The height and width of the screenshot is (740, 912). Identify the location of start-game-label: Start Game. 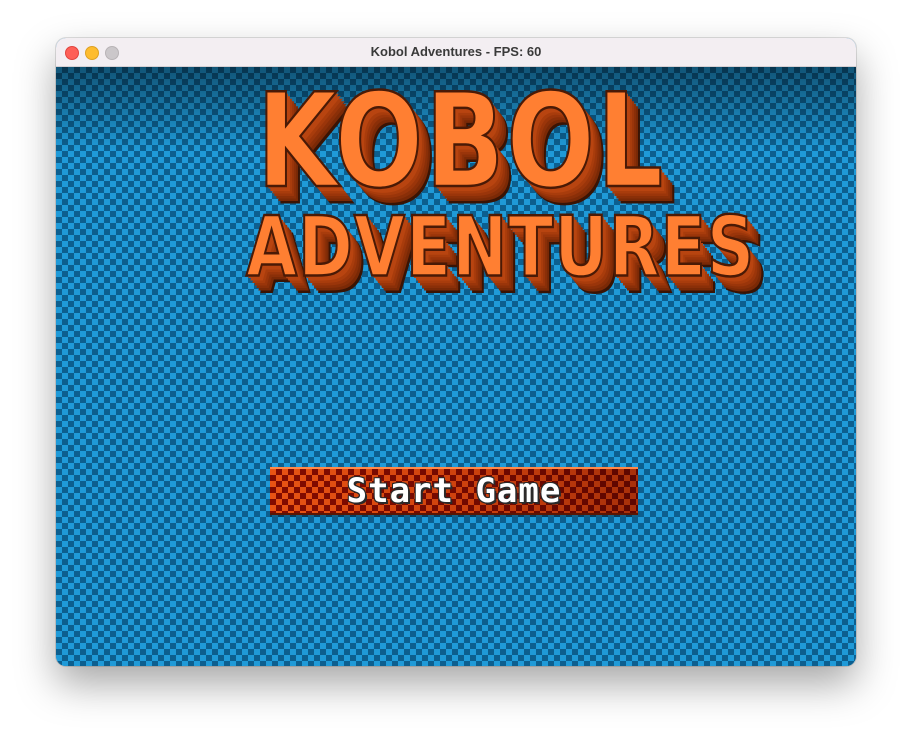
(454, 491).